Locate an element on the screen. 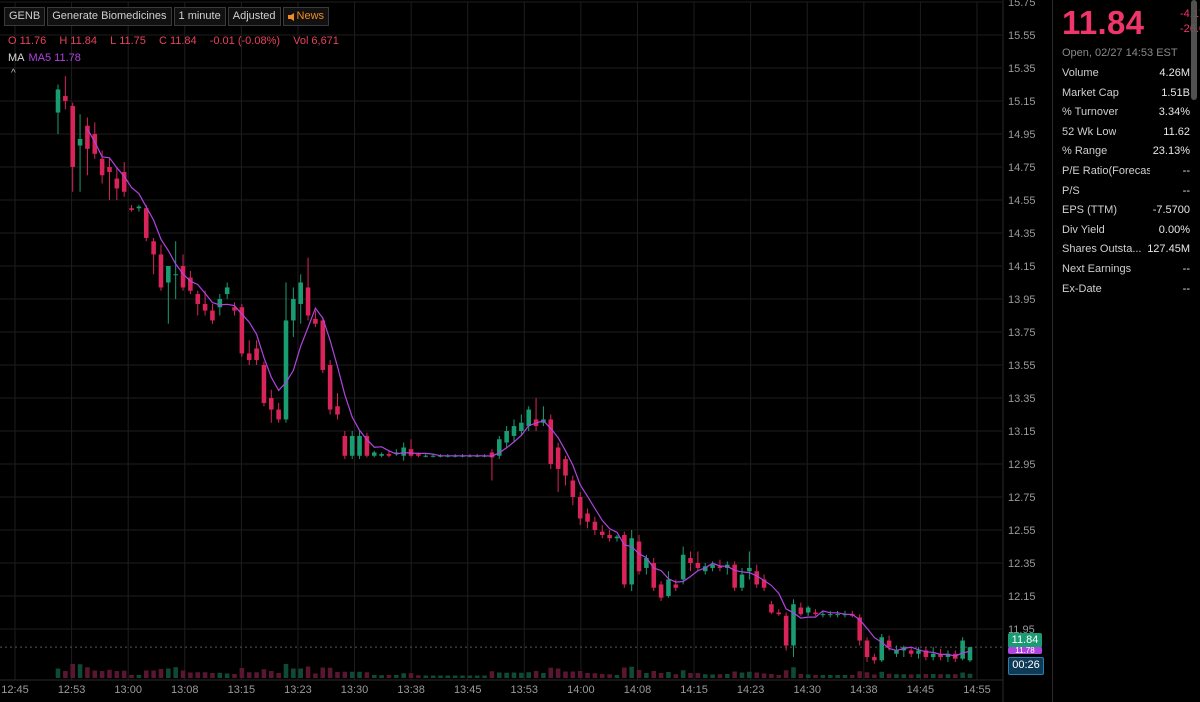 This screenshot has height=702, width=1200. symbol-button: GENB is located at coordinates (25, 16).